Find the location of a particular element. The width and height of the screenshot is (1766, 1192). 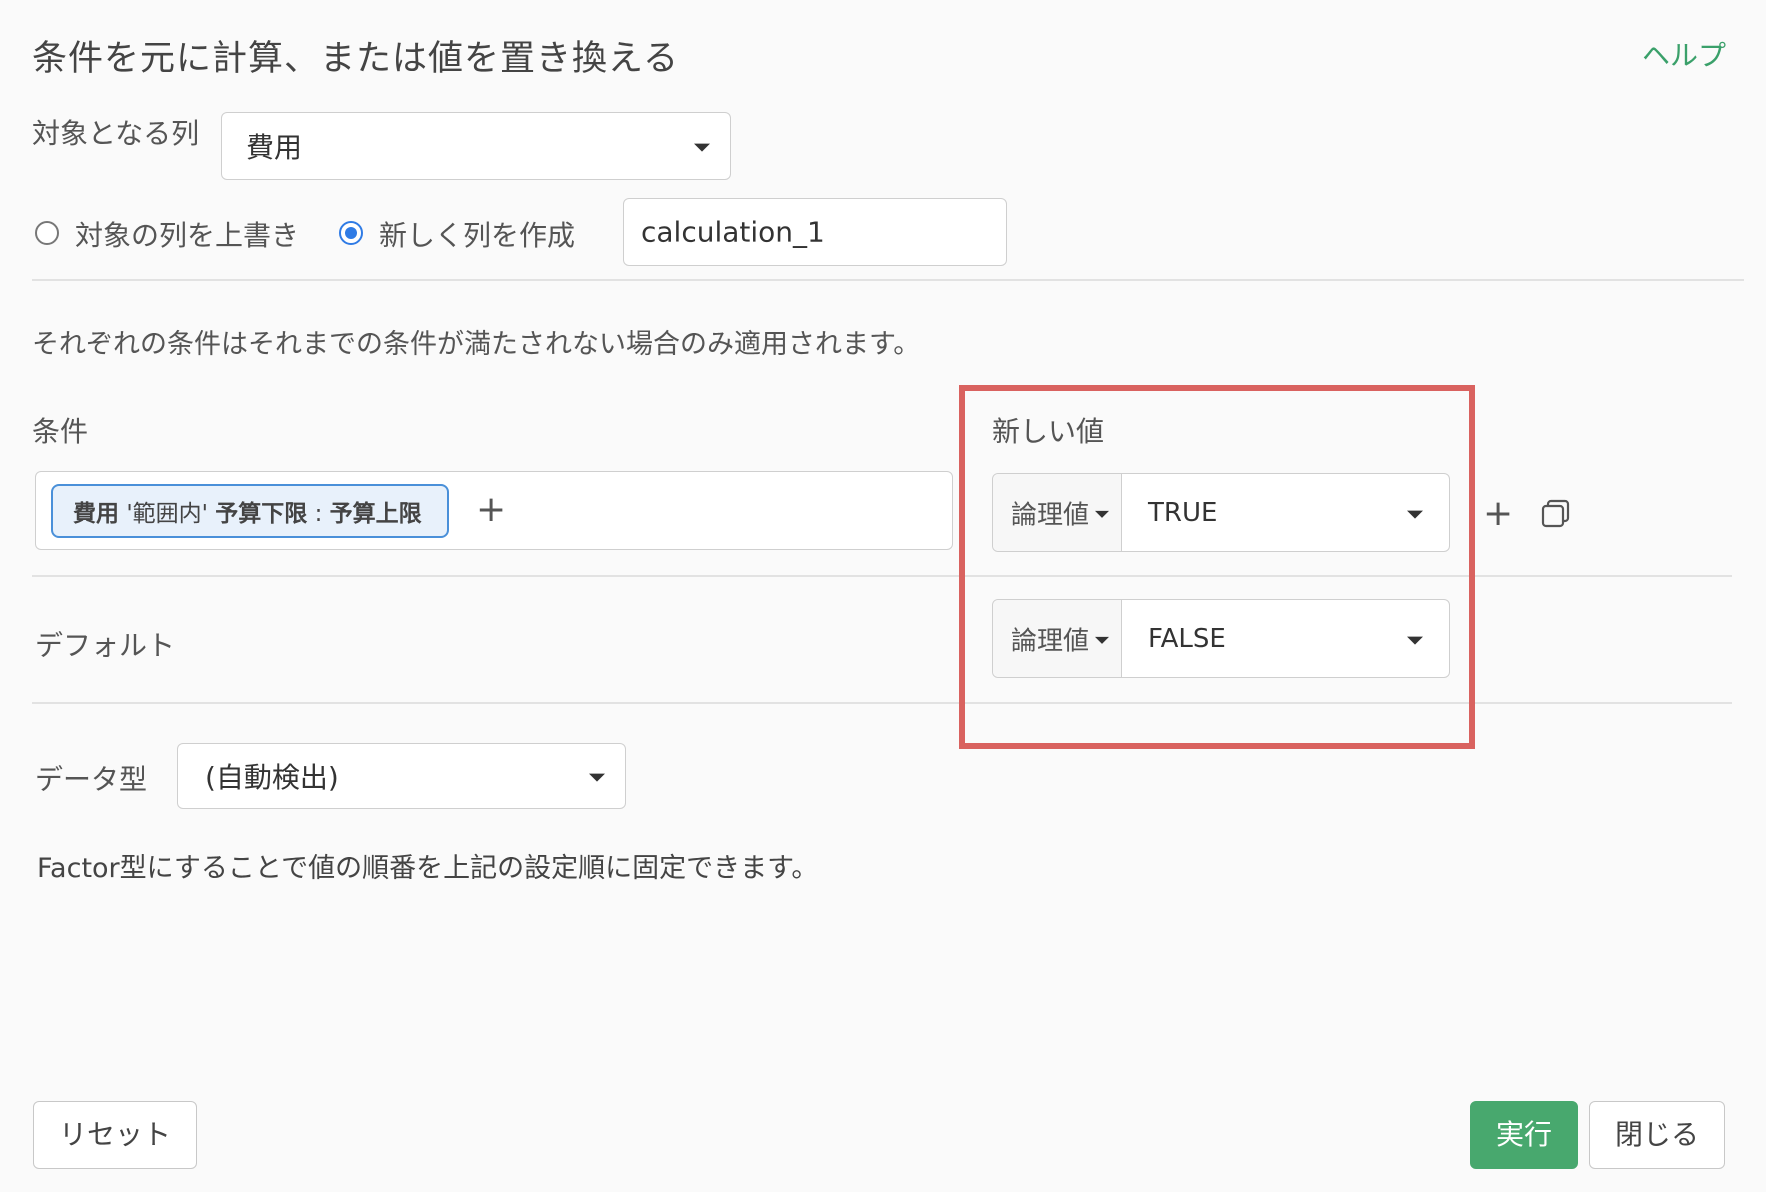

dialog-title: 条件を元に計算、または値を置き換える is located at coordinates (355, 59).